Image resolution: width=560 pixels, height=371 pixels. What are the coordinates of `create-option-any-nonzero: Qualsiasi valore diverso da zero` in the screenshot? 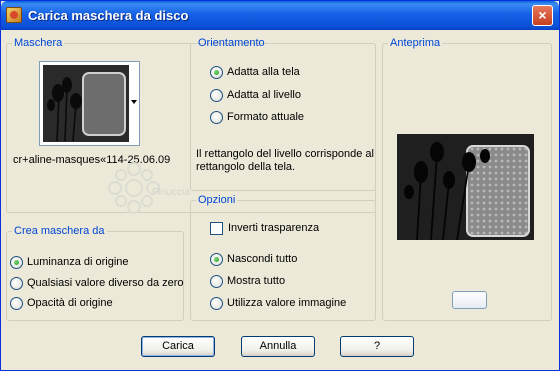 It's located at (97, 283).